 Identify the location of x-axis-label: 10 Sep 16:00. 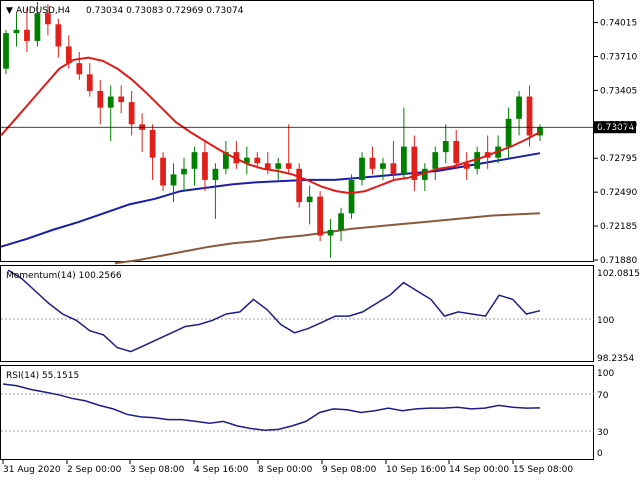
(416, 470).